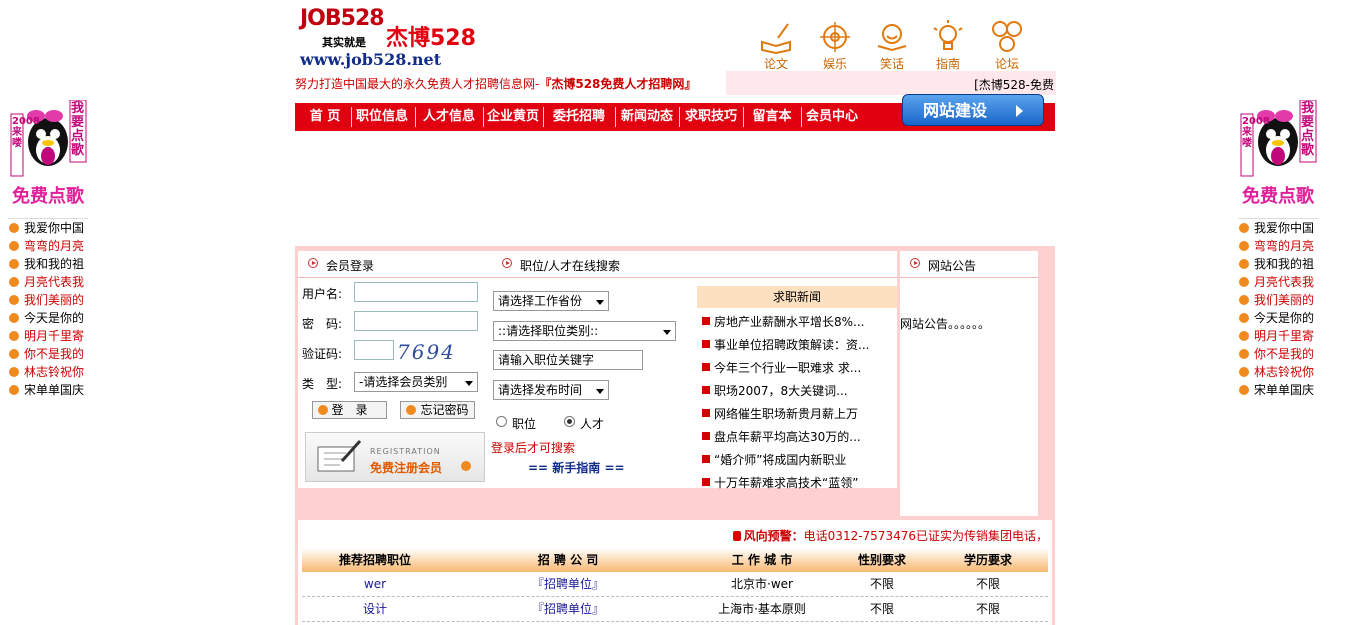 This screenshot has width=1348, height=625. What do you see at coordinates (973, 110) in the screenshot?
I see `website-build-button: 网站建设` at bounding box center [973, 110].